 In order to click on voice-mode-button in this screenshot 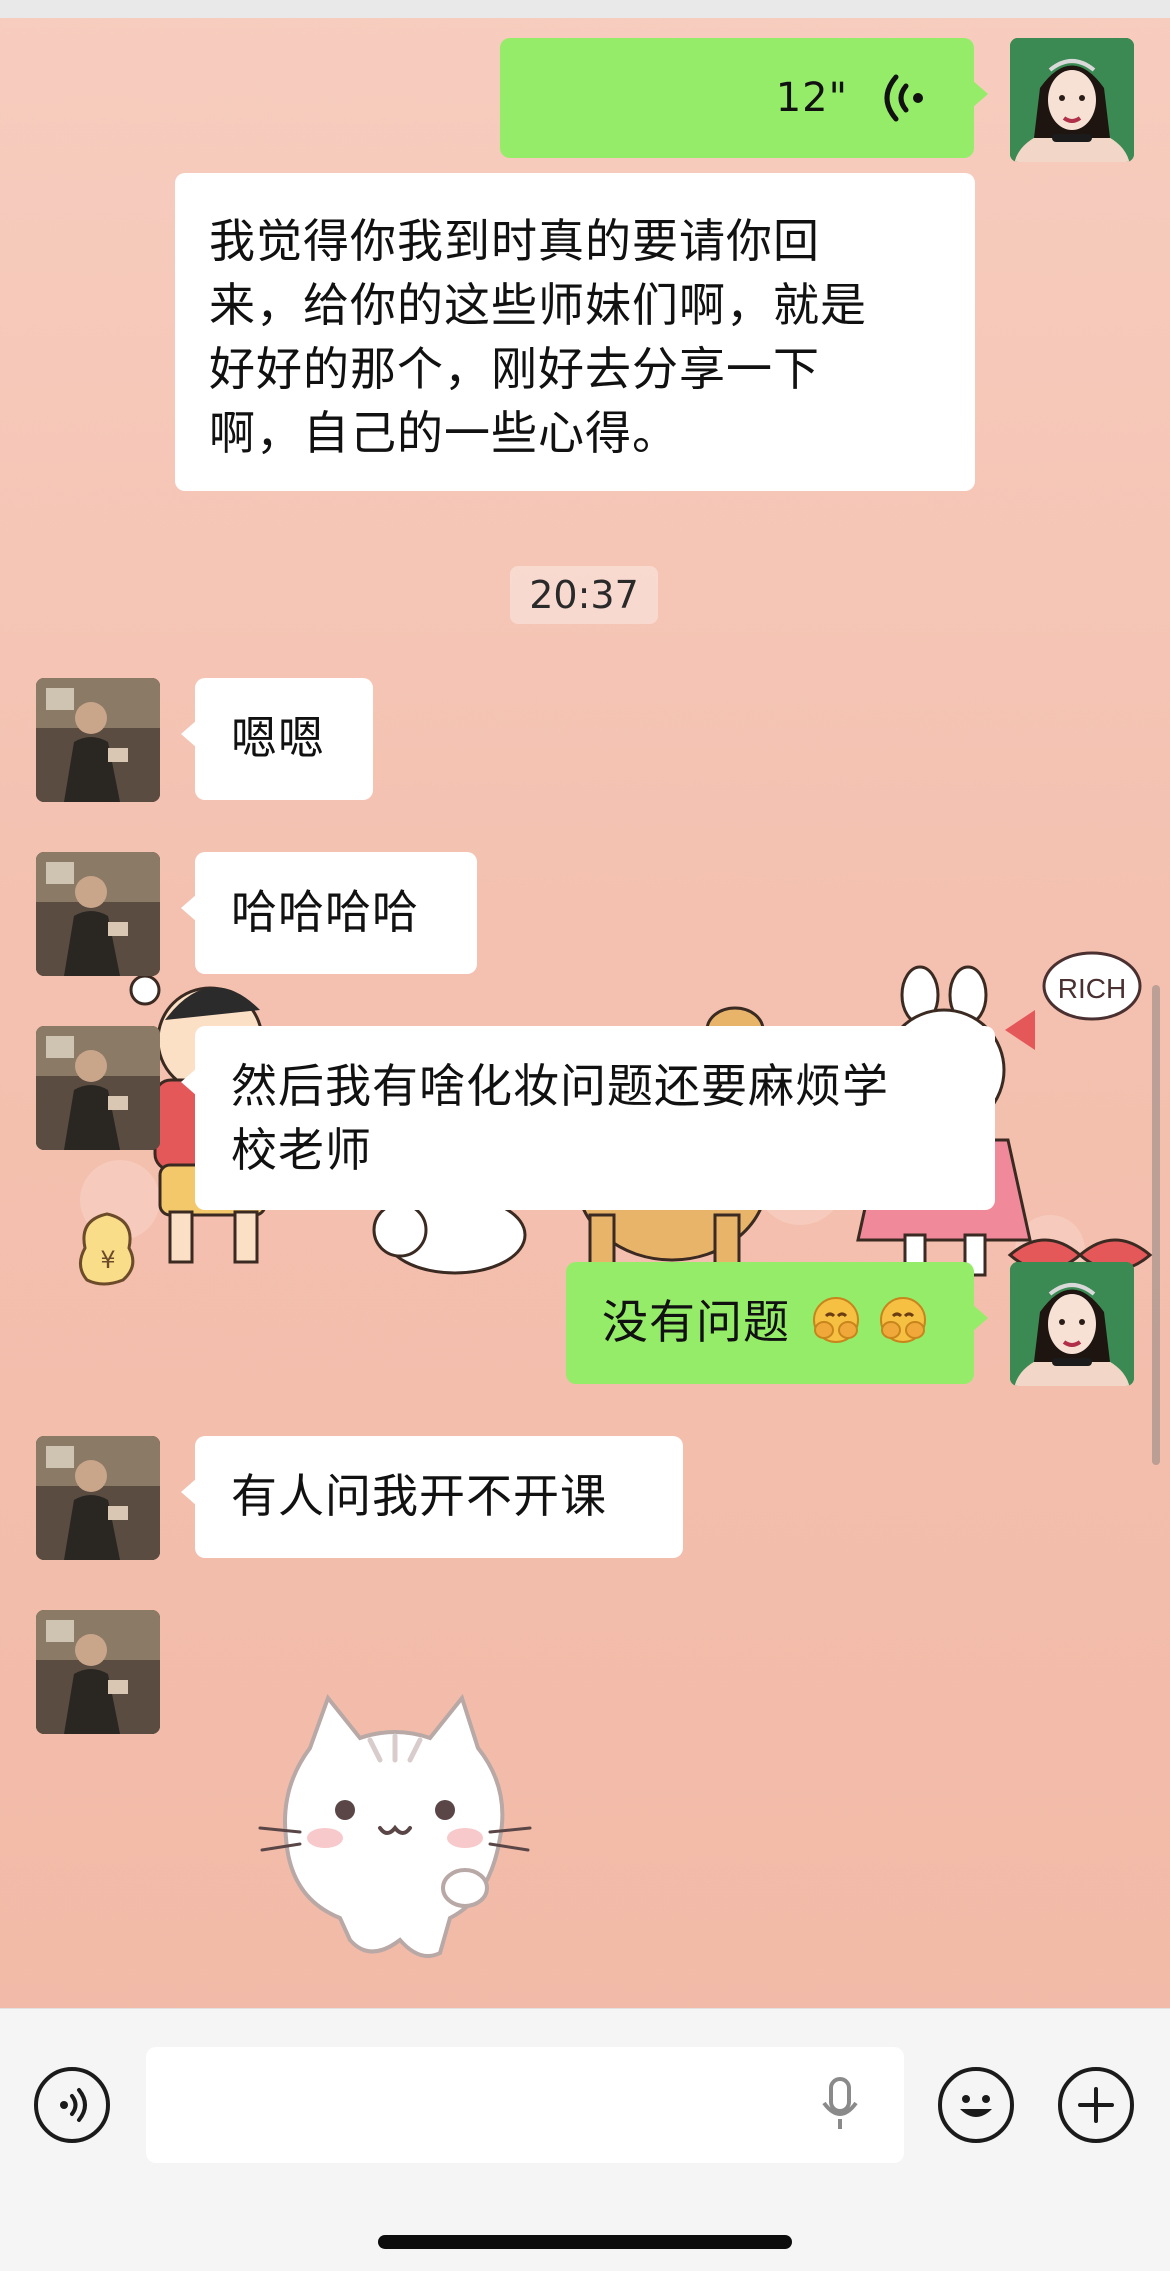, I will do `click(72, 2105)`.